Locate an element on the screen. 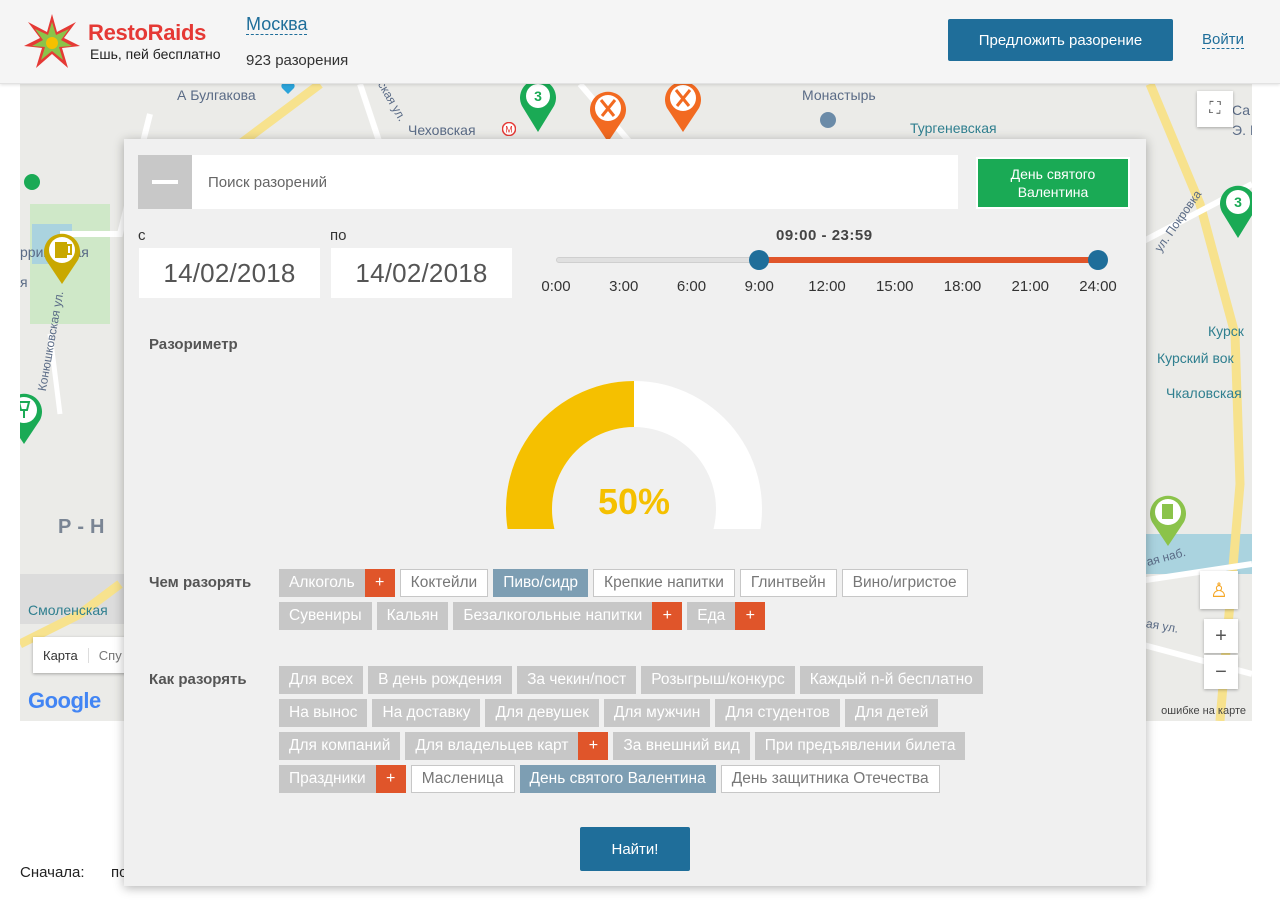  filter-tag: Для мужчин is located at coordinates (657, 713).